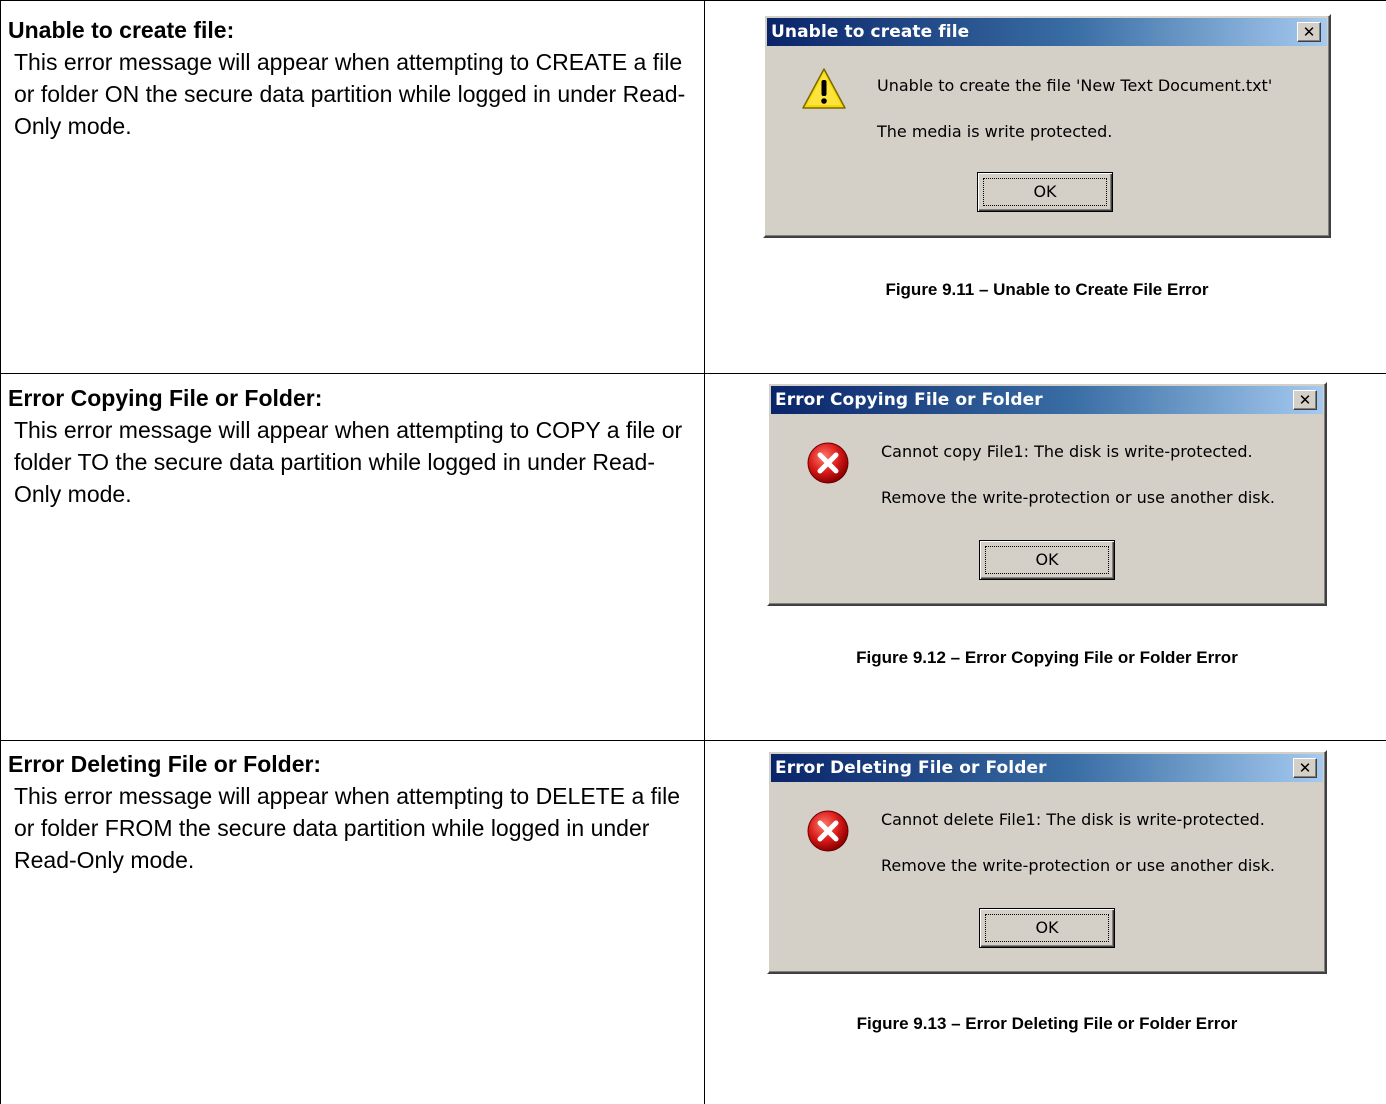 The height and width of the screenshot is (1104, 1386). I want to click on row-heading: Error Copying File or Folder:, so click(165, 398).